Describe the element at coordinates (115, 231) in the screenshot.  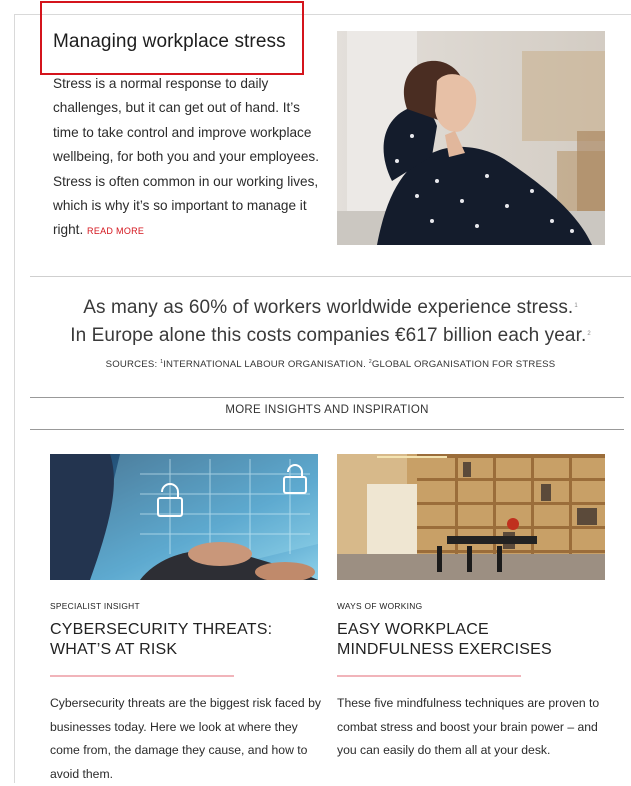
I see `read-more-link: READ MORE` at that location.